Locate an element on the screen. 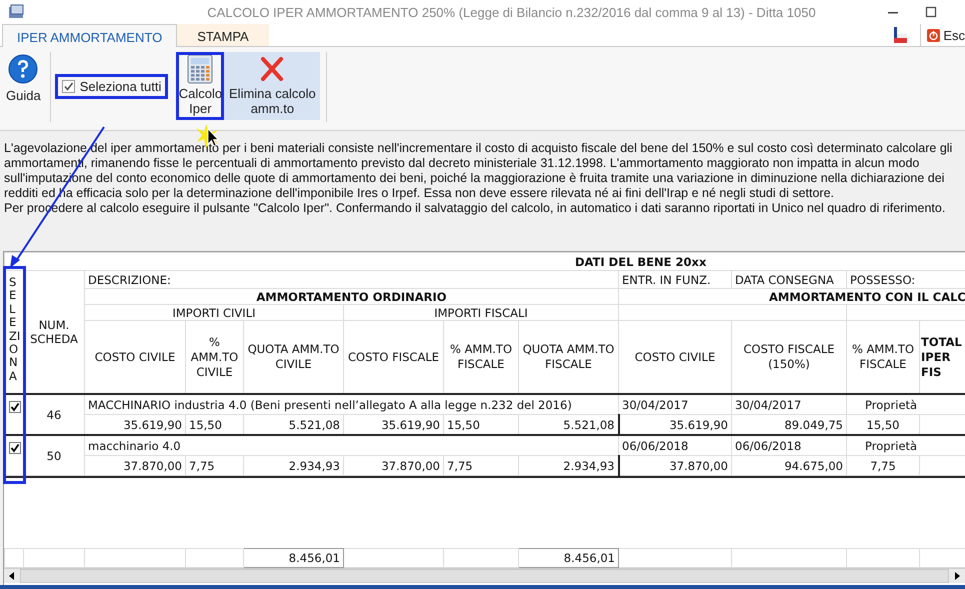  group-header: IMPORTI FISCALI is located at coordinates (481, 313).